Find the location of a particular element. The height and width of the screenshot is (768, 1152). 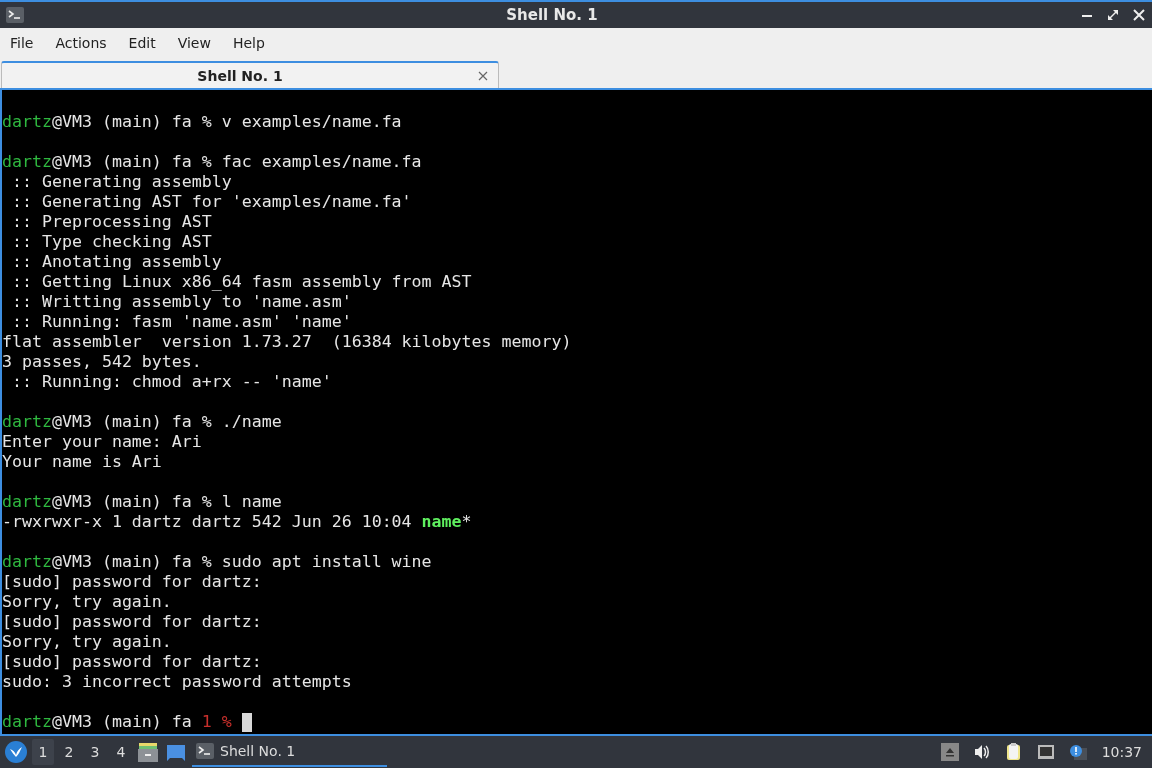

terminal-line: dartz@VM3 (main) fa % v examples/name.fa is located at coordinates (202, 122).